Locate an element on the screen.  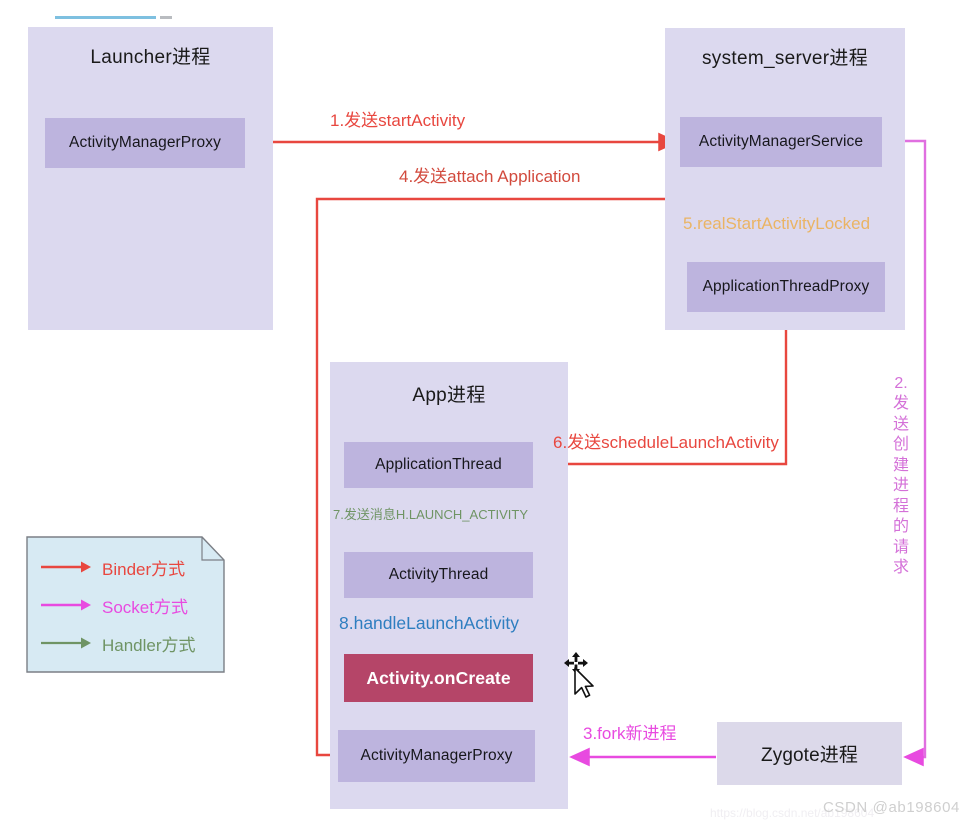
watermark: CSDN @ab198604 is located at coordinates (891, 807).